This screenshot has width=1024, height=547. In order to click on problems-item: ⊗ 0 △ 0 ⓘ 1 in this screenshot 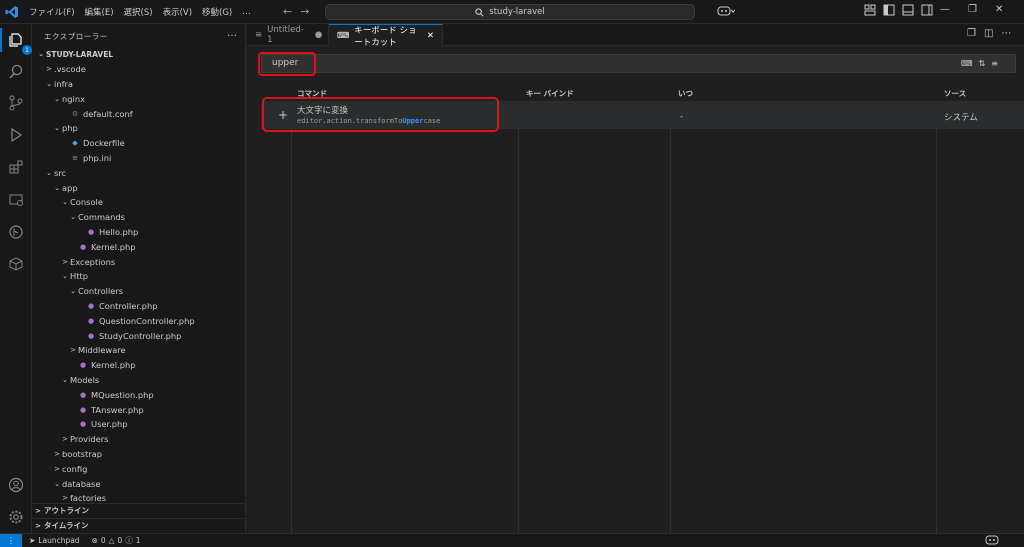, I will do `click(116, 540)`.